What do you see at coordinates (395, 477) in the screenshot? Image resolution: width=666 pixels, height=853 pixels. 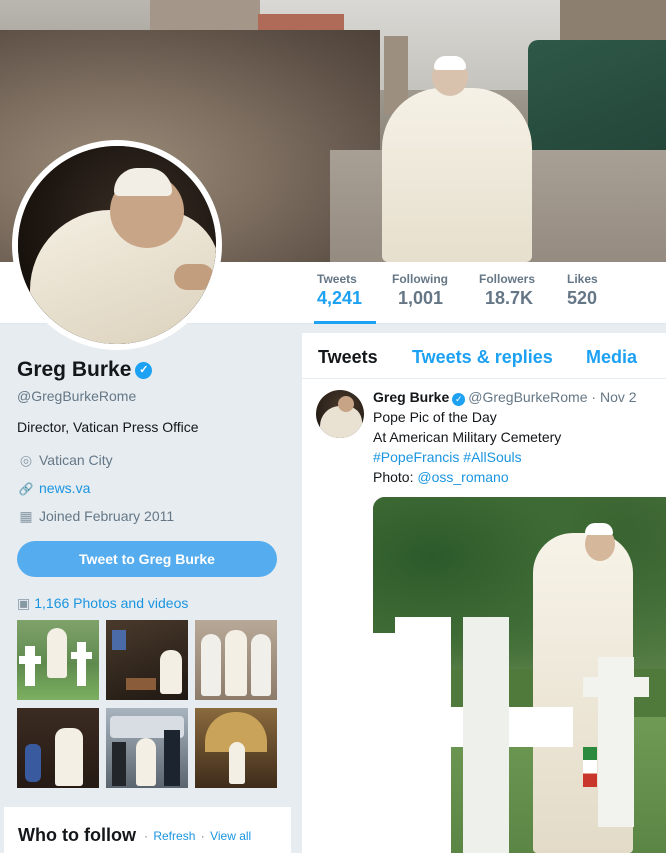 I see `photo-credit-prefix: Photo:` at bounding box center [395, 477].